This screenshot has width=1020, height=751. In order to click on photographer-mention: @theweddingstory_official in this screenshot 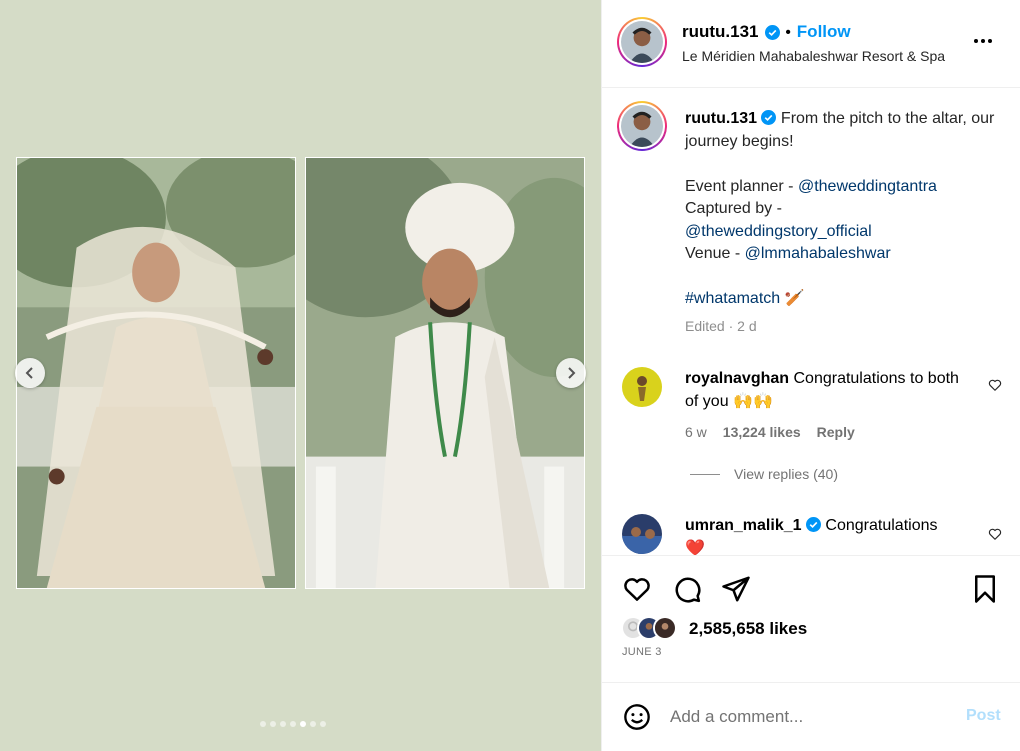, I will do `click(778, 231)`.